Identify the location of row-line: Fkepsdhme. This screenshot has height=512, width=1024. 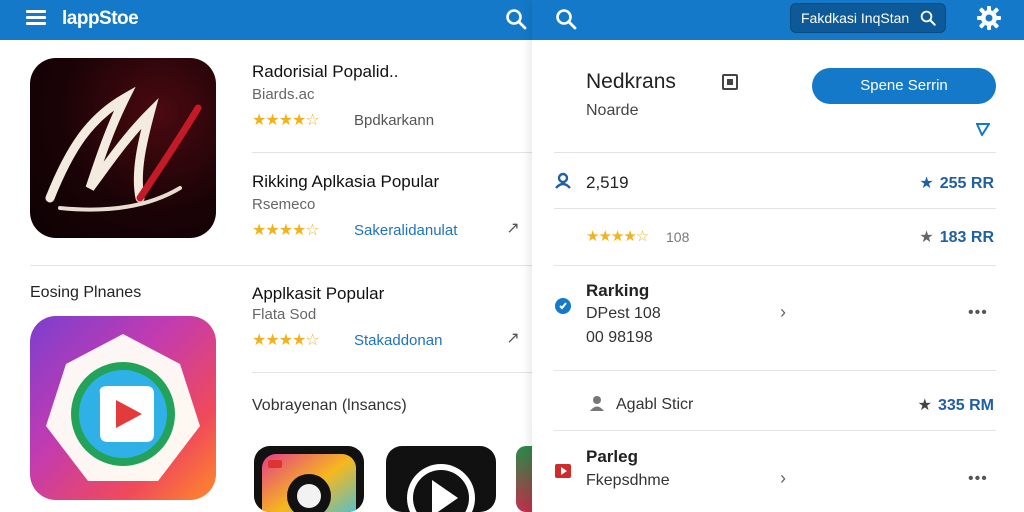
(628, 480).